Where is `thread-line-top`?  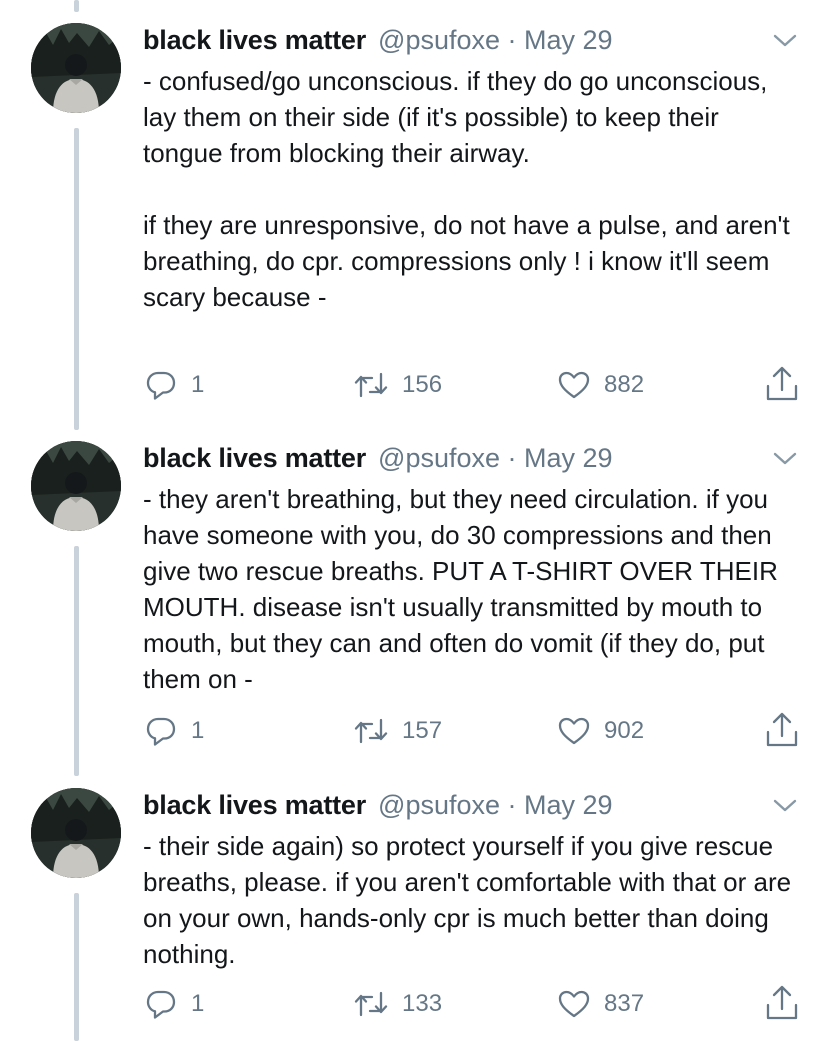 thread-line-top is located at coordinates (76, 6).